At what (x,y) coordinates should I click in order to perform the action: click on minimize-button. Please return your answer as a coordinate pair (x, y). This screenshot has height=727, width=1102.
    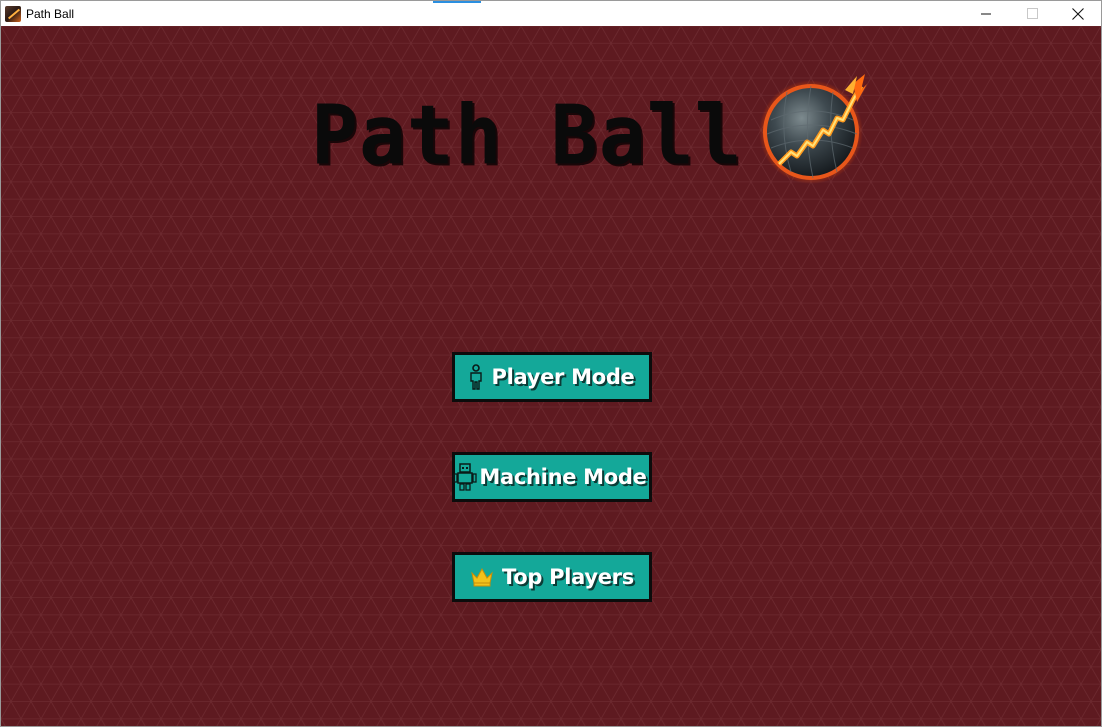
    Looking at the image, I should click on (986, 13).